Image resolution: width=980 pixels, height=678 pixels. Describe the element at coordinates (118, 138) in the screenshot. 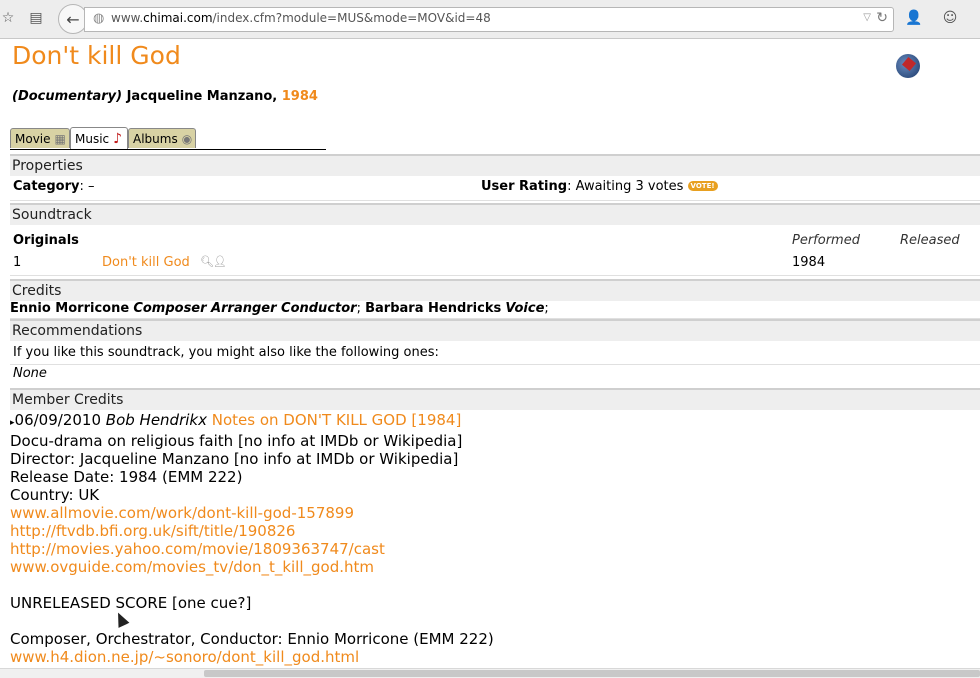

I see `music-note-icon: ♪` at that location.